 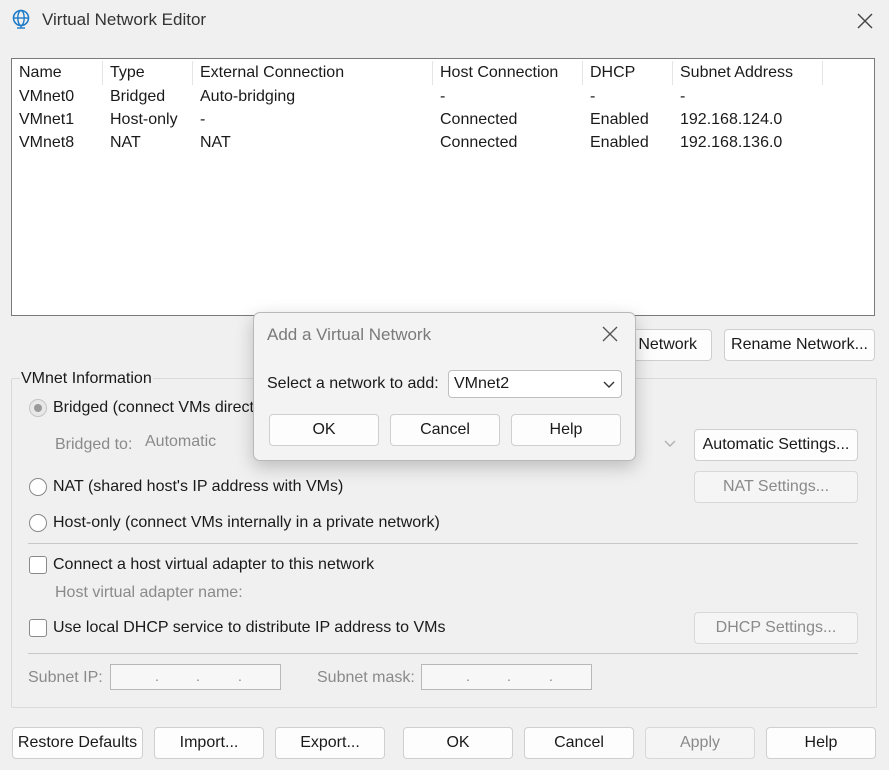 I want to click on dialog-cancel-label: Cancel, so click(x=445, y=429).